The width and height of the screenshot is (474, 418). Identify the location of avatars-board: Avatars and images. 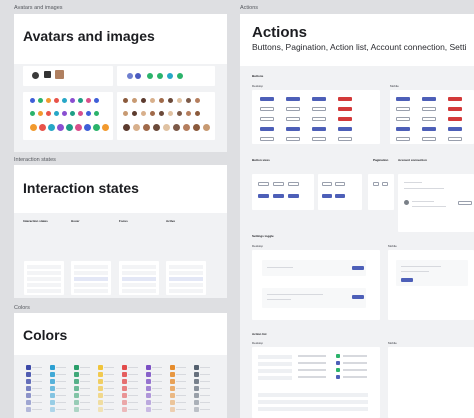
(120, 83).